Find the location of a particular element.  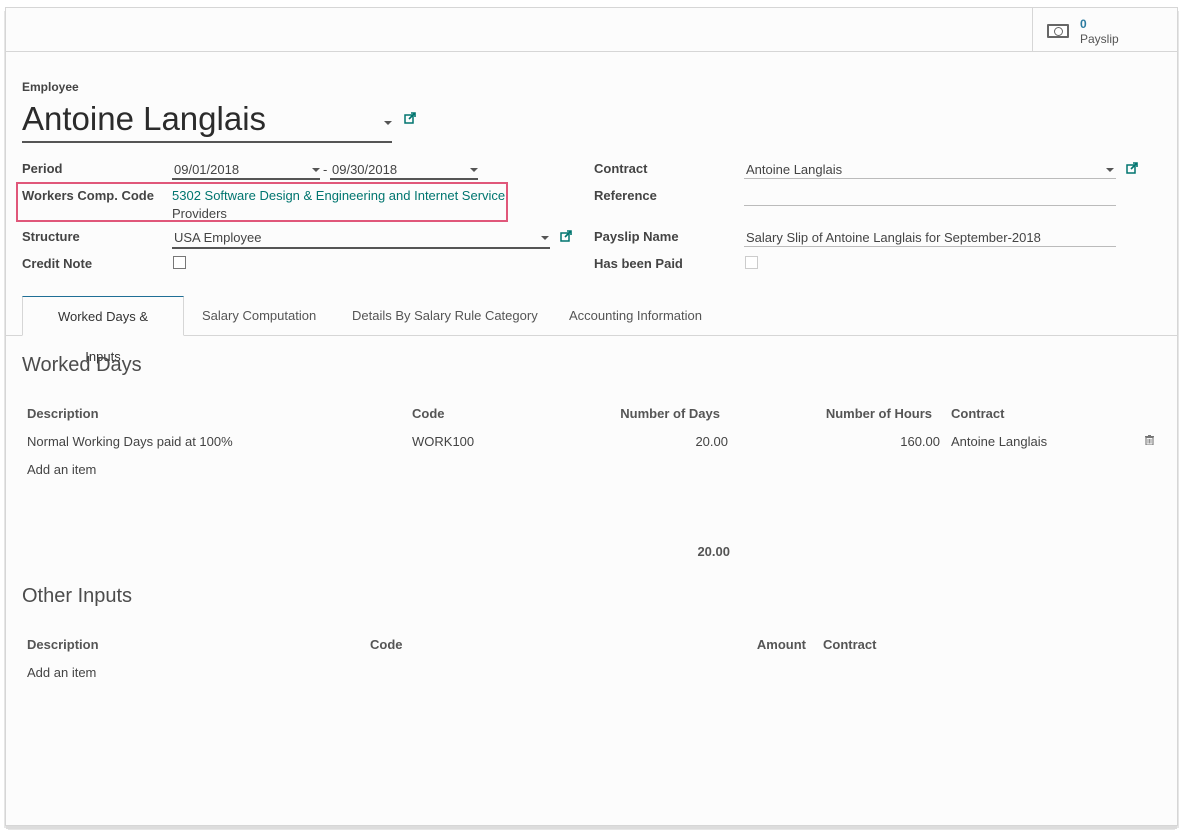

trash-icon is located at coordinates (1149, 440).